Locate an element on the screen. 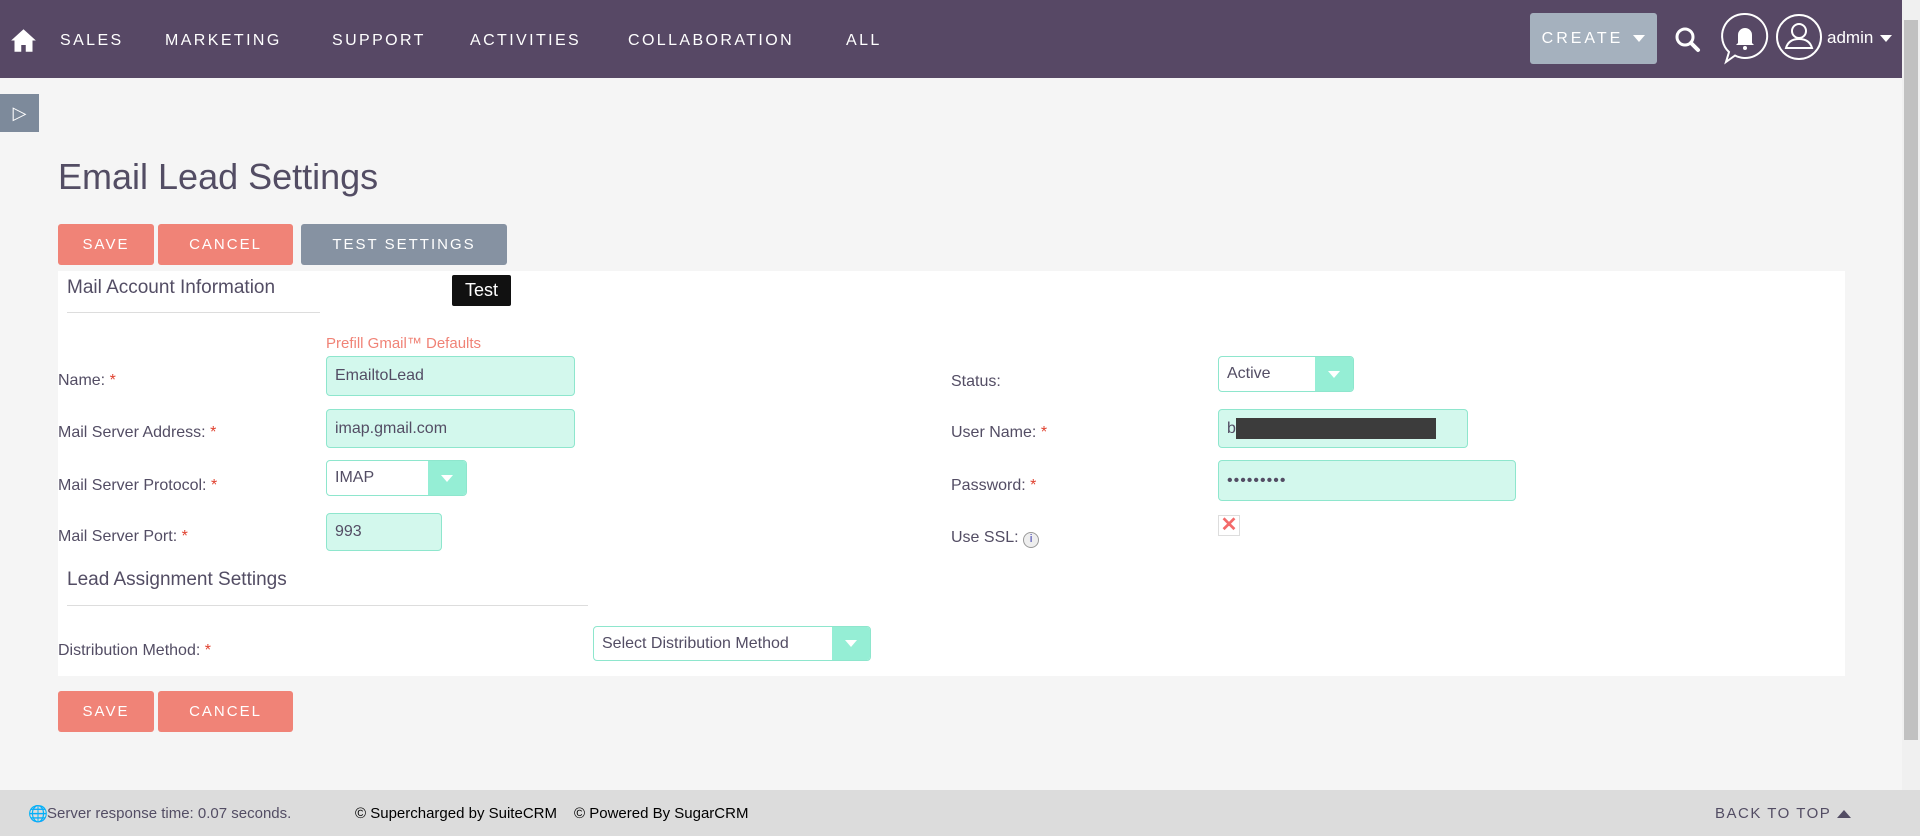 This screenshot has height=836, width=1920. play-icon: ▷ is located at coordinates (19, 112).